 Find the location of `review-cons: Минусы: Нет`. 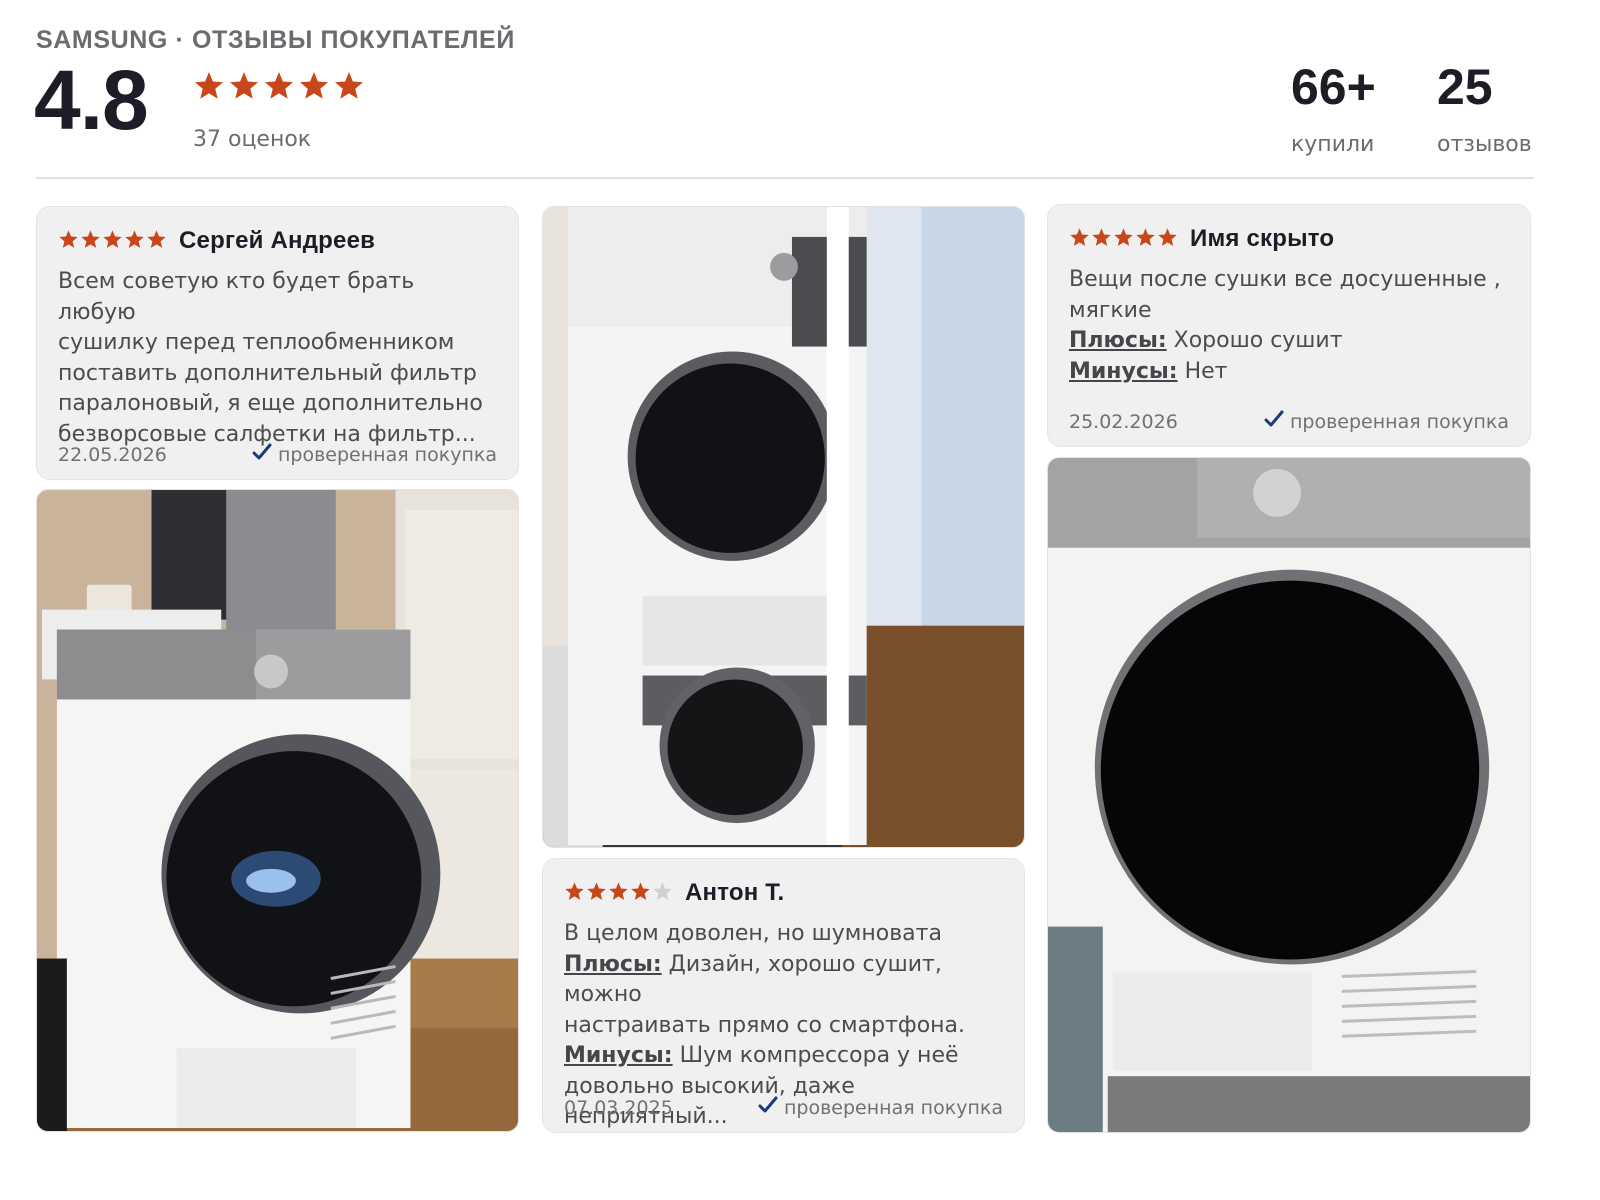

review-cons: Минусы: Нет is located at coordinates (1289, 372).